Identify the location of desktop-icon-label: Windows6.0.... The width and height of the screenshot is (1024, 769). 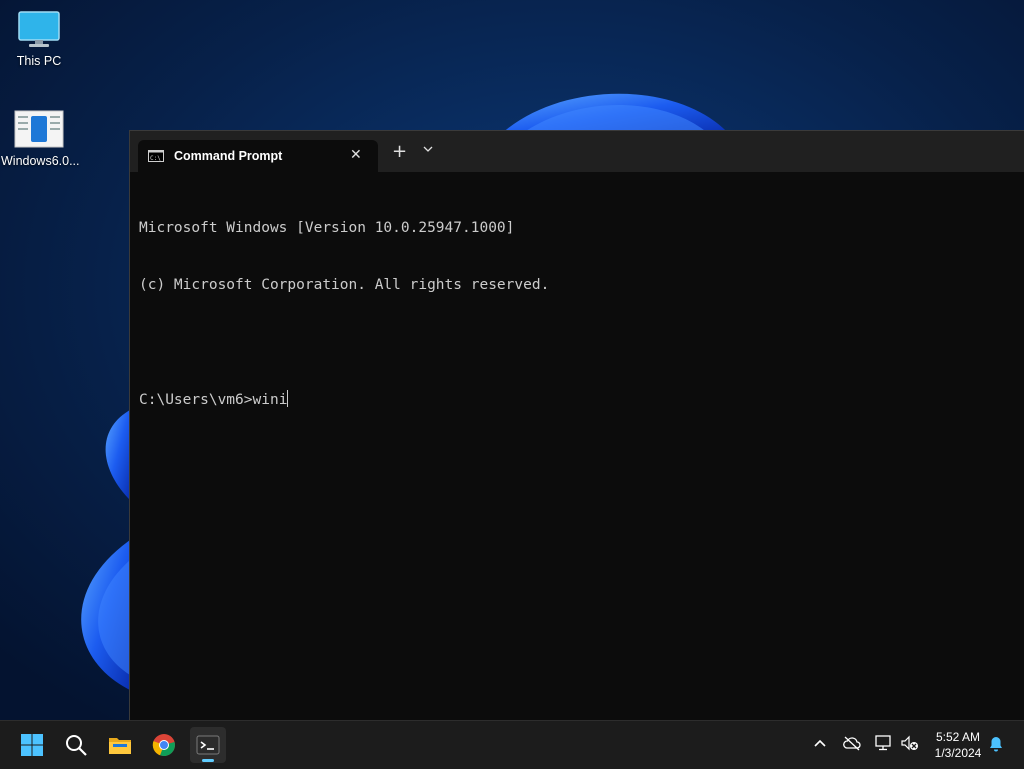
(40, 161).